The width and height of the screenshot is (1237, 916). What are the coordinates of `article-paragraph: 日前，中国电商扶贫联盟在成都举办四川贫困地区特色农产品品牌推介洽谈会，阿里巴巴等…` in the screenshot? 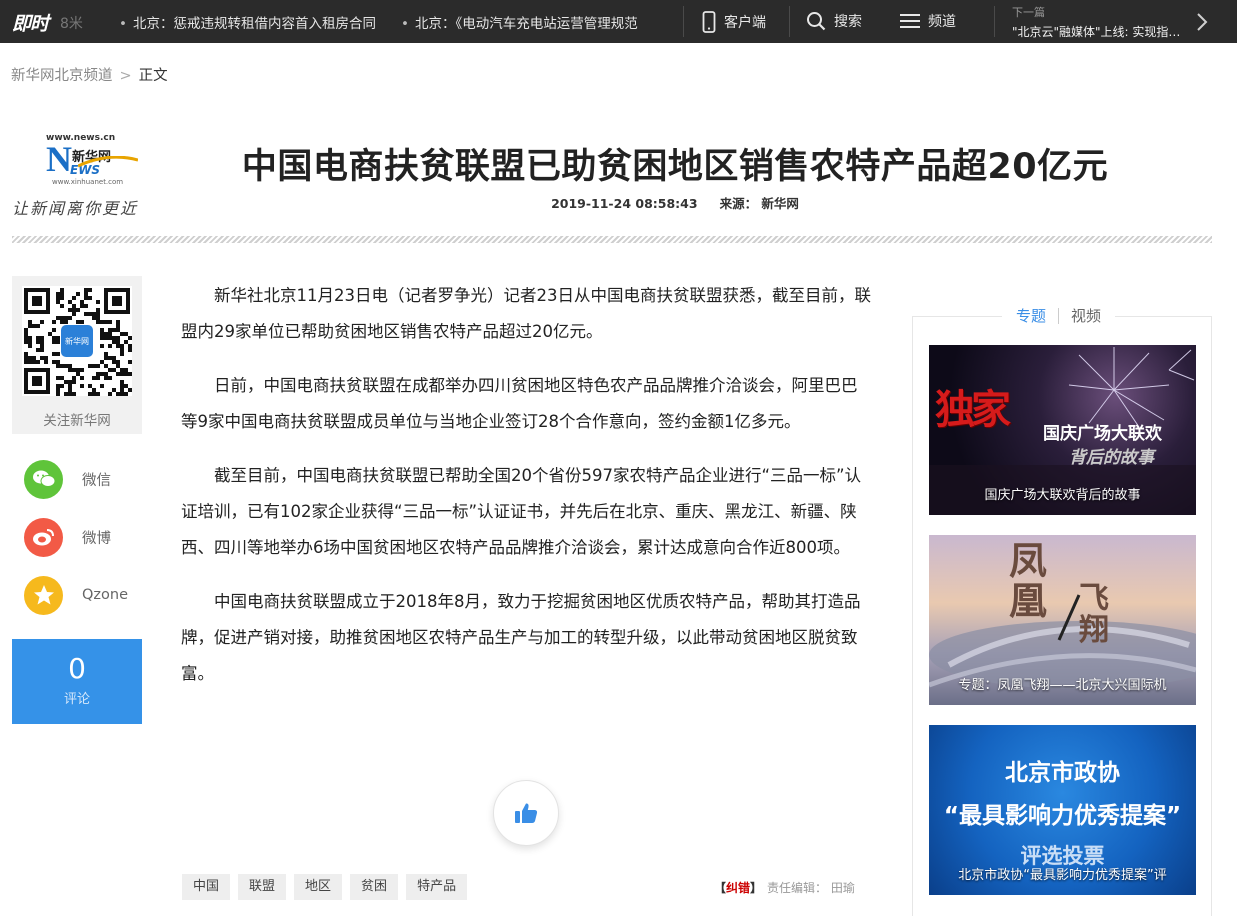 It's located at (519, 403).